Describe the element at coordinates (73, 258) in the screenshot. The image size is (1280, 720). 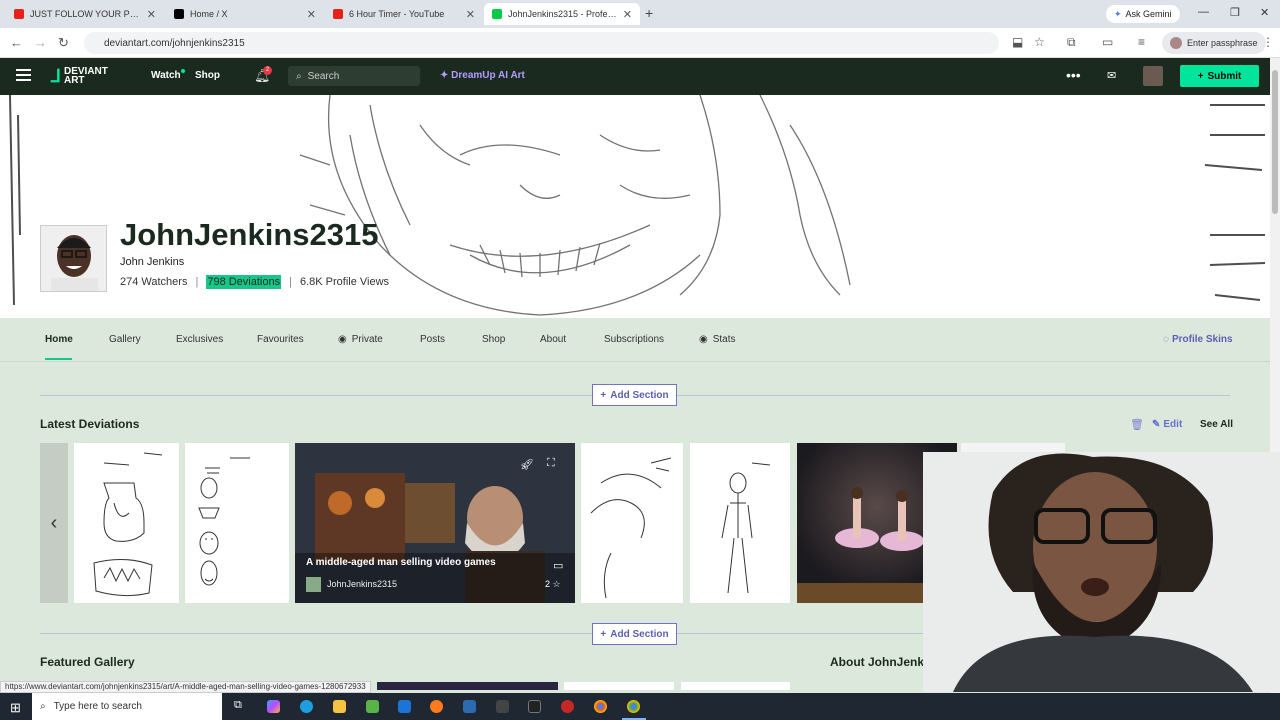
I see `profile-avatar` at that location.